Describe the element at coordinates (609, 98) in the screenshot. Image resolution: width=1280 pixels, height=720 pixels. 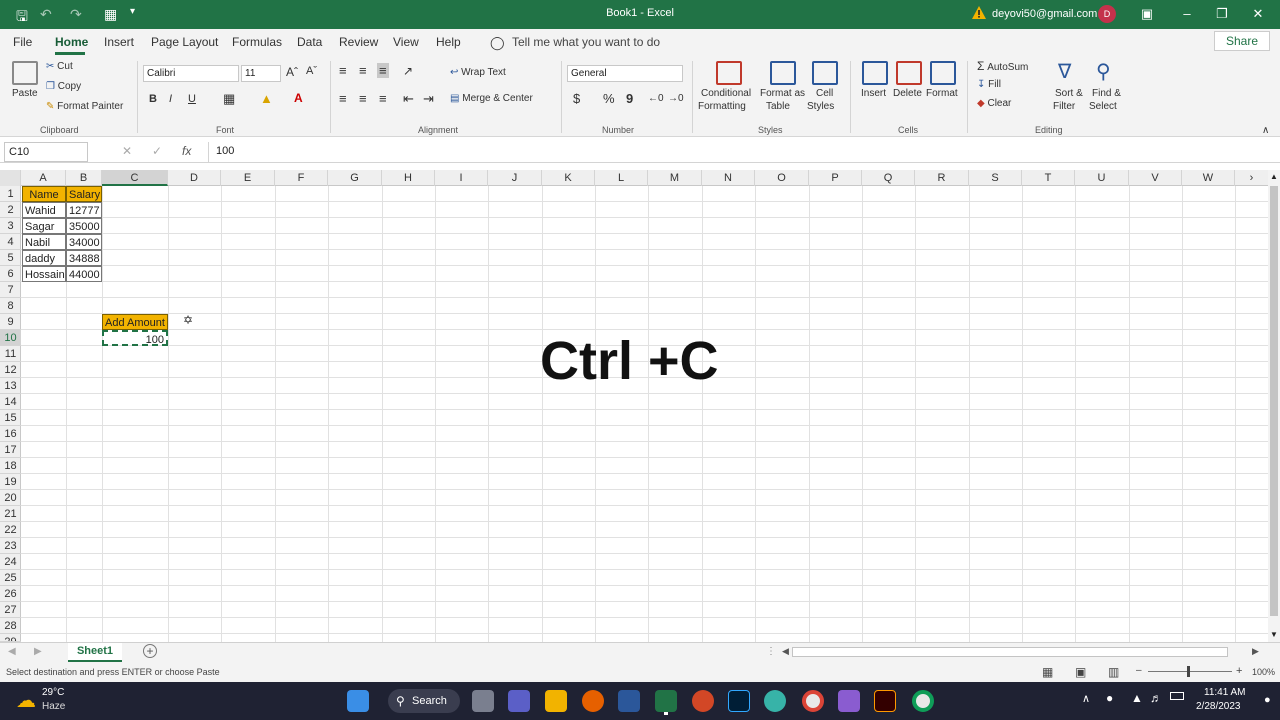
I see `percent-button: %` at that location.